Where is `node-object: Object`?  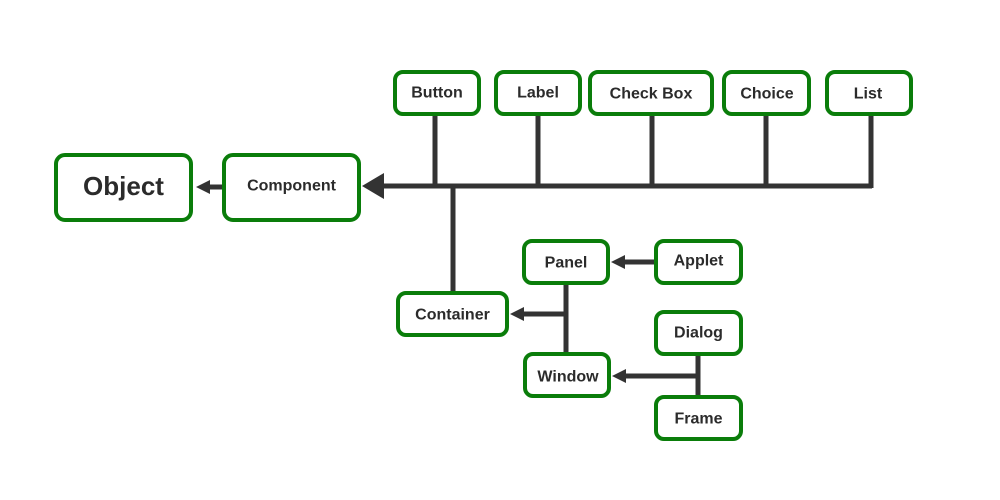
node-object: Object is located at coordinates (123, 187).